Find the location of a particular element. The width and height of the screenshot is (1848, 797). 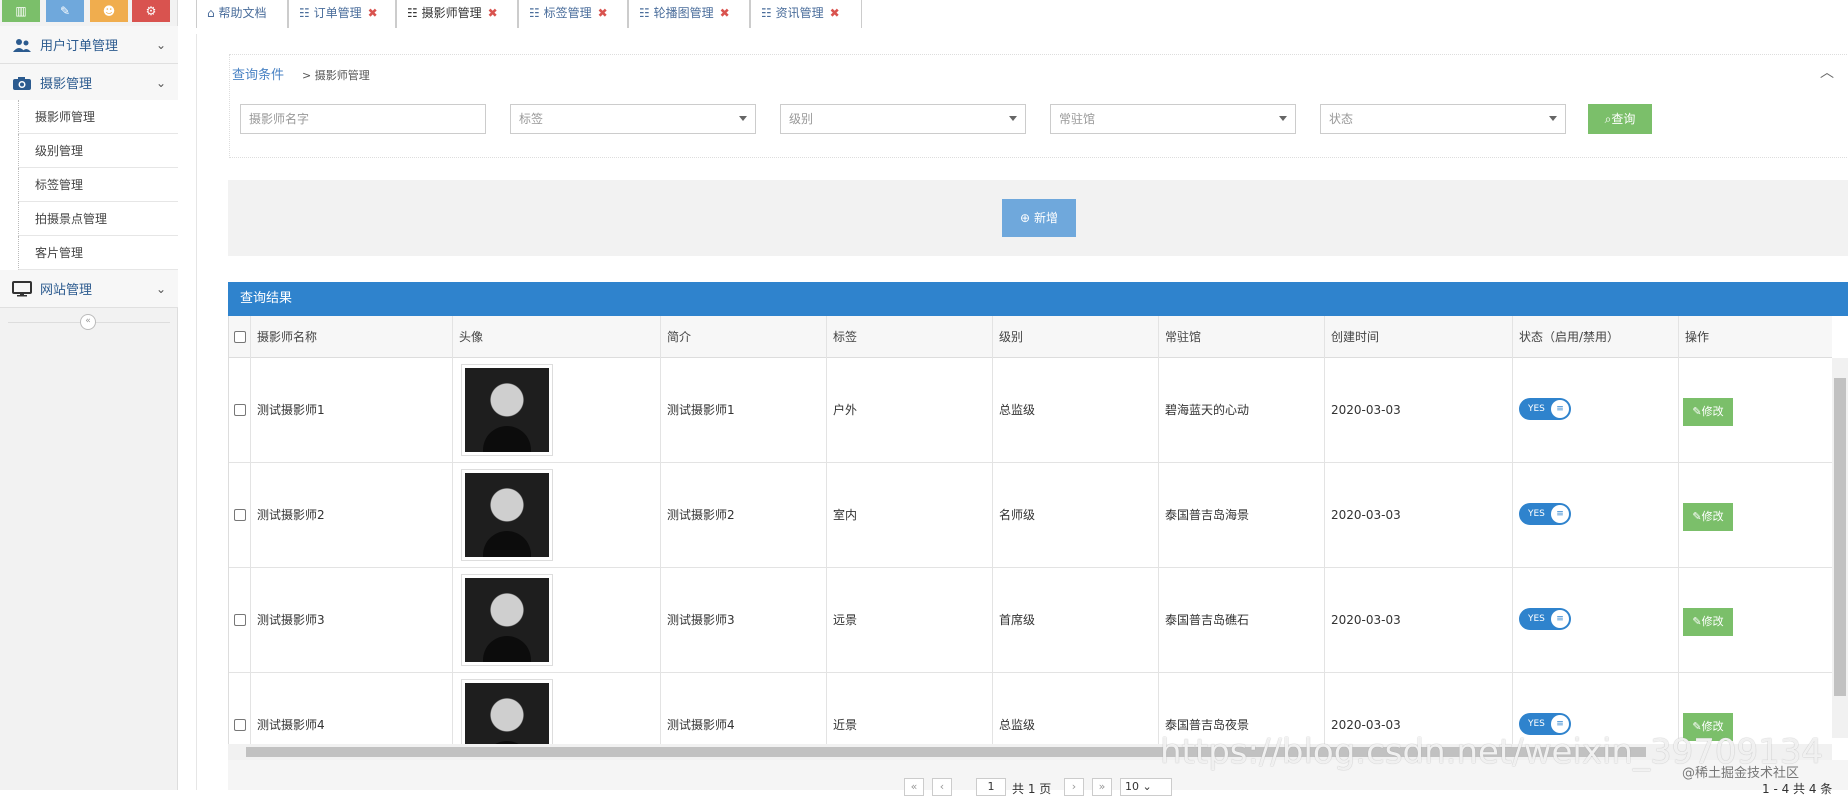

search-button: ⌕查询 is located at coordinates (1620, 119).